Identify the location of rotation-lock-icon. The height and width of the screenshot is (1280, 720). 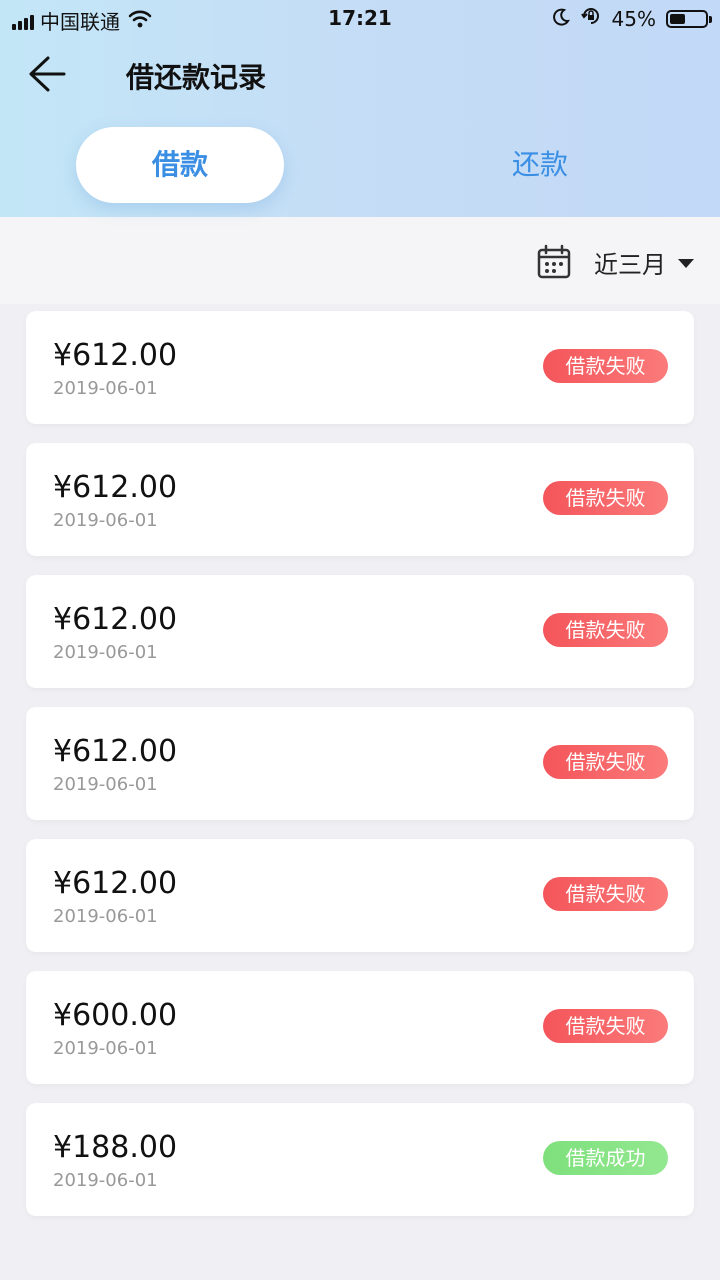
(591, 18).